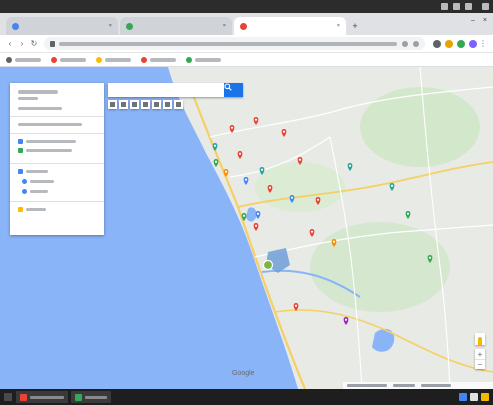 The height and width of the screenshot is (405, 493). I want to click on search-button, so click(233, 90).